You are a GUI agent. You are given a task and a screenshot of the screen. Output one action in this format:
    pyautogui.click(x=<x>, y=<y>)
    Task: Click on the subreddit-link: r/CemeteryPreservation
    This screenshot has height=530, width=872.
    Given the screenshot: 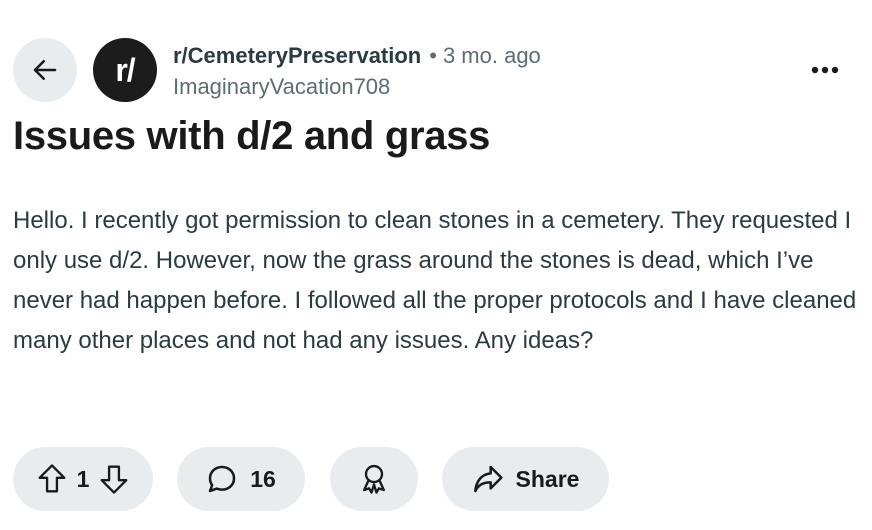 What is the action you would take?
    pyautogui.click(x=297, y=56)
    